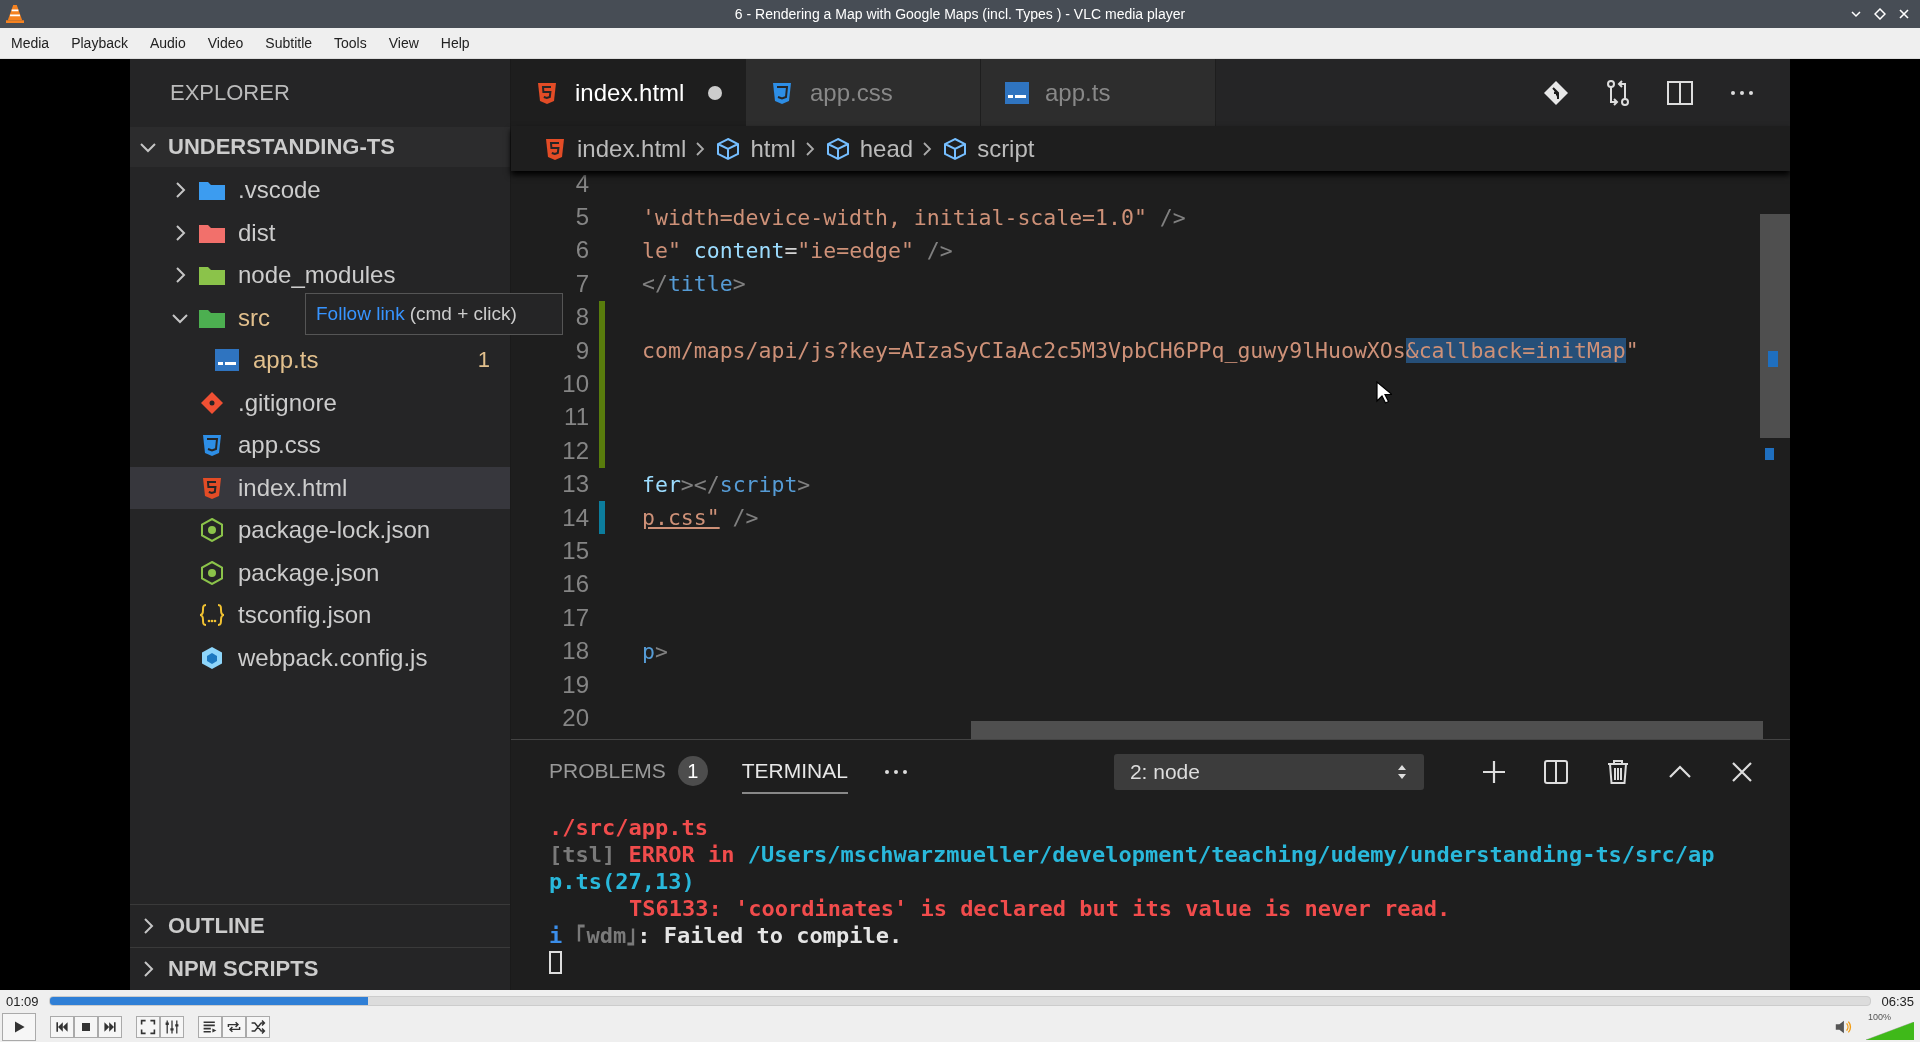 This screenshot has width=1920, height=1042. What do you see at coordinates (575, 617) in the screenshot?
I see `line-number: 17` at bounding box center [575, 617].